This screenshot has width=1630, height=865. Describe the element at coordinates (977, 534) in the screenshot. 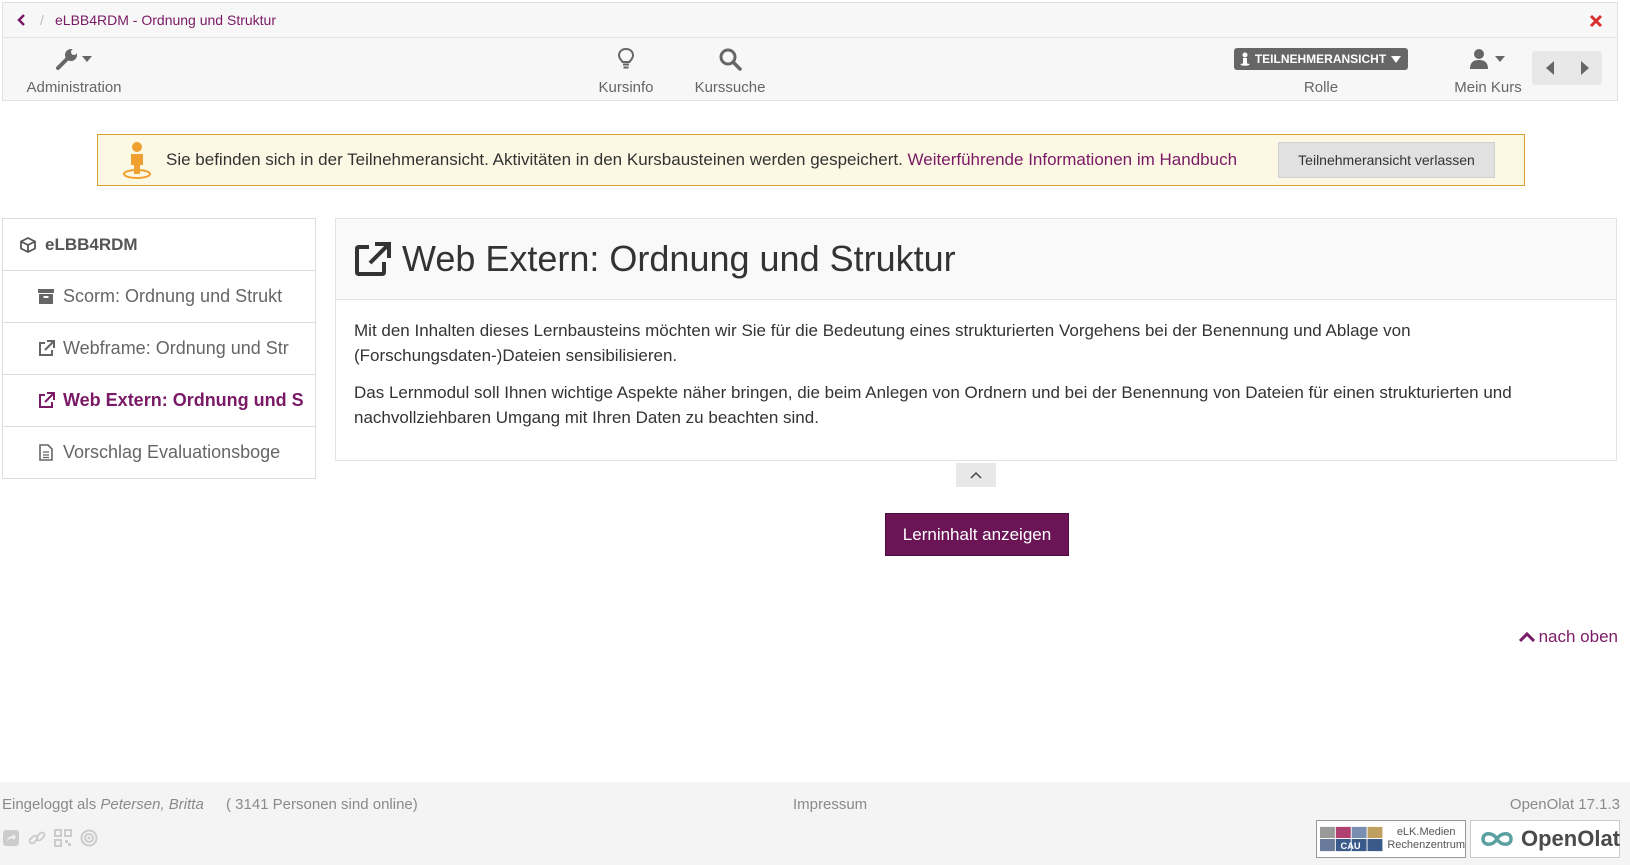

I see `show-learning-content-button: Lerninhalt anzeigen` at that location.